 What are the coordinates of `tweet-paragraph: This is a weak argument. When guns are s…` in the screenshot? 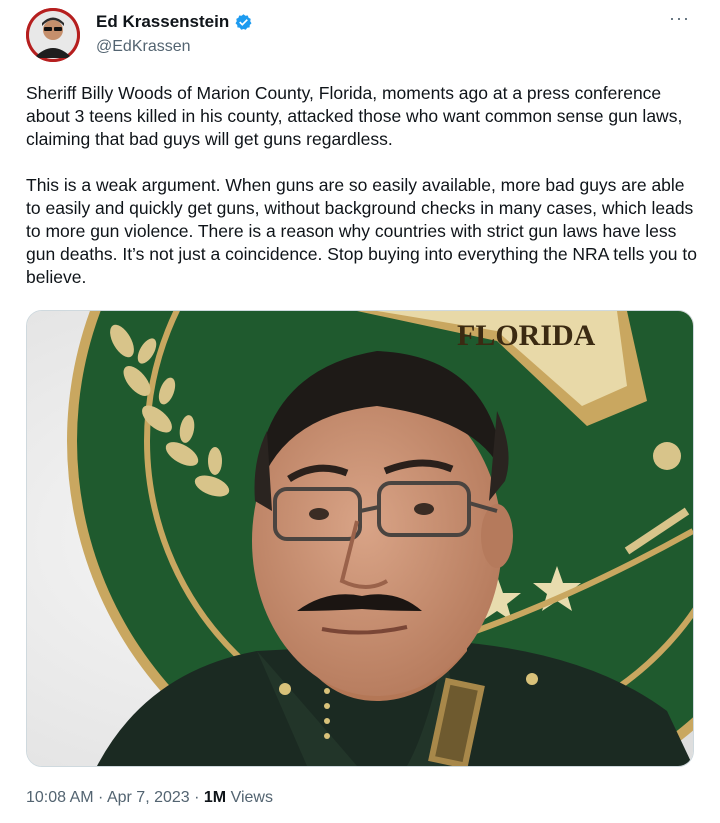 It's located at (361, 231).